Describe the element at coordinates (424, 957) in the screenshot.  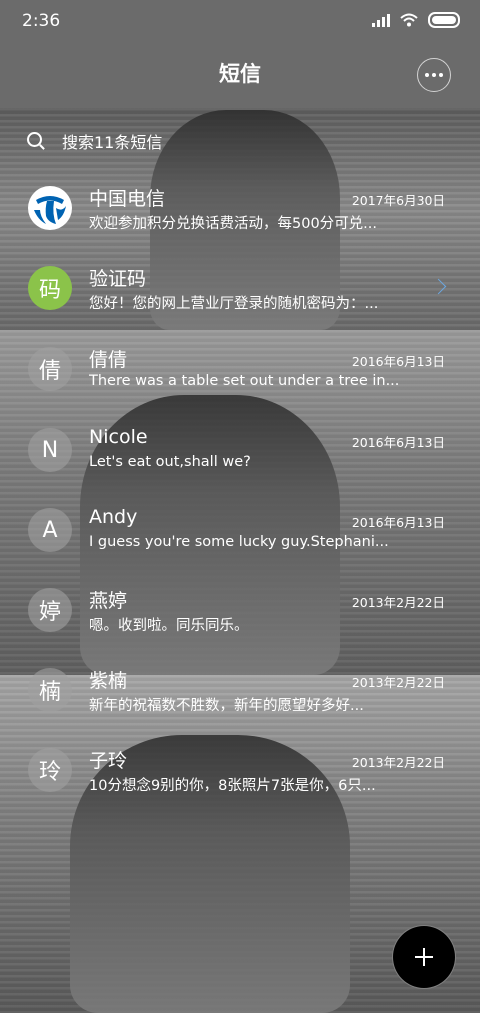
I see `new-message-button` at that location.